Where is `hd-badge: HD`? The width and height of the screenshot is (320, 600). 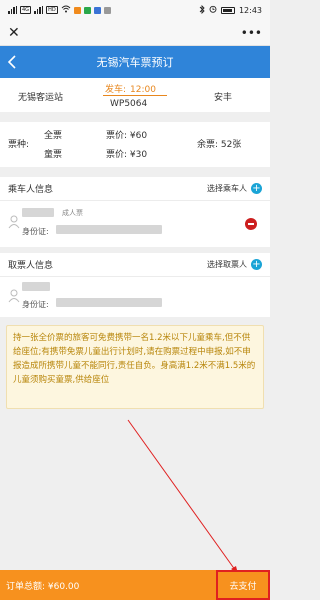
hd-badge: HD is located at coordinates (52, 10).